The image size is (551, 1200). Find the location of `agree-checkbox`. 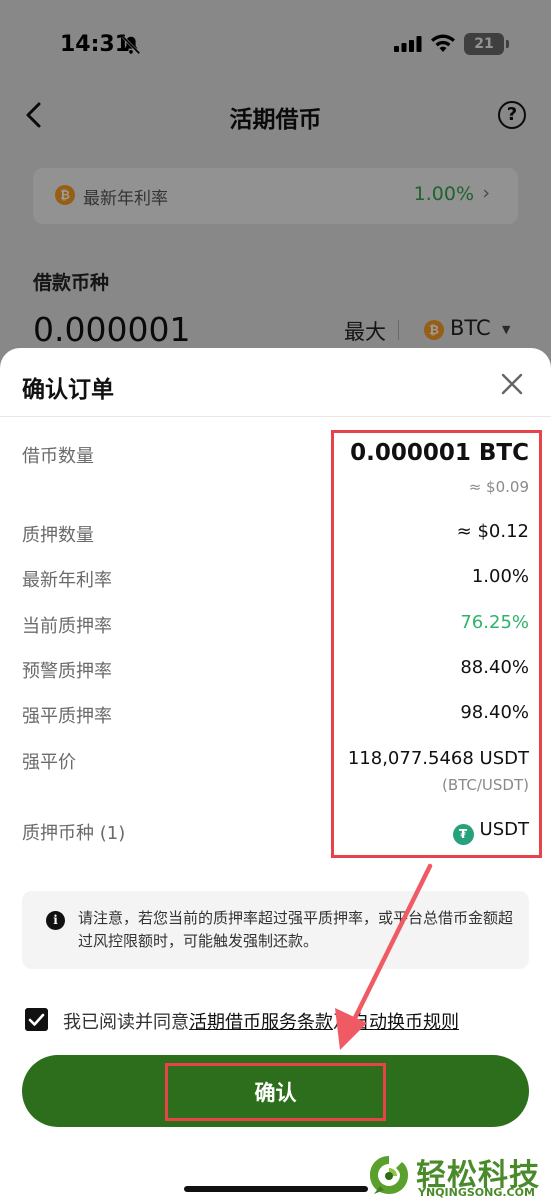

agree-checkbox is located at coordinates (36, 1019).